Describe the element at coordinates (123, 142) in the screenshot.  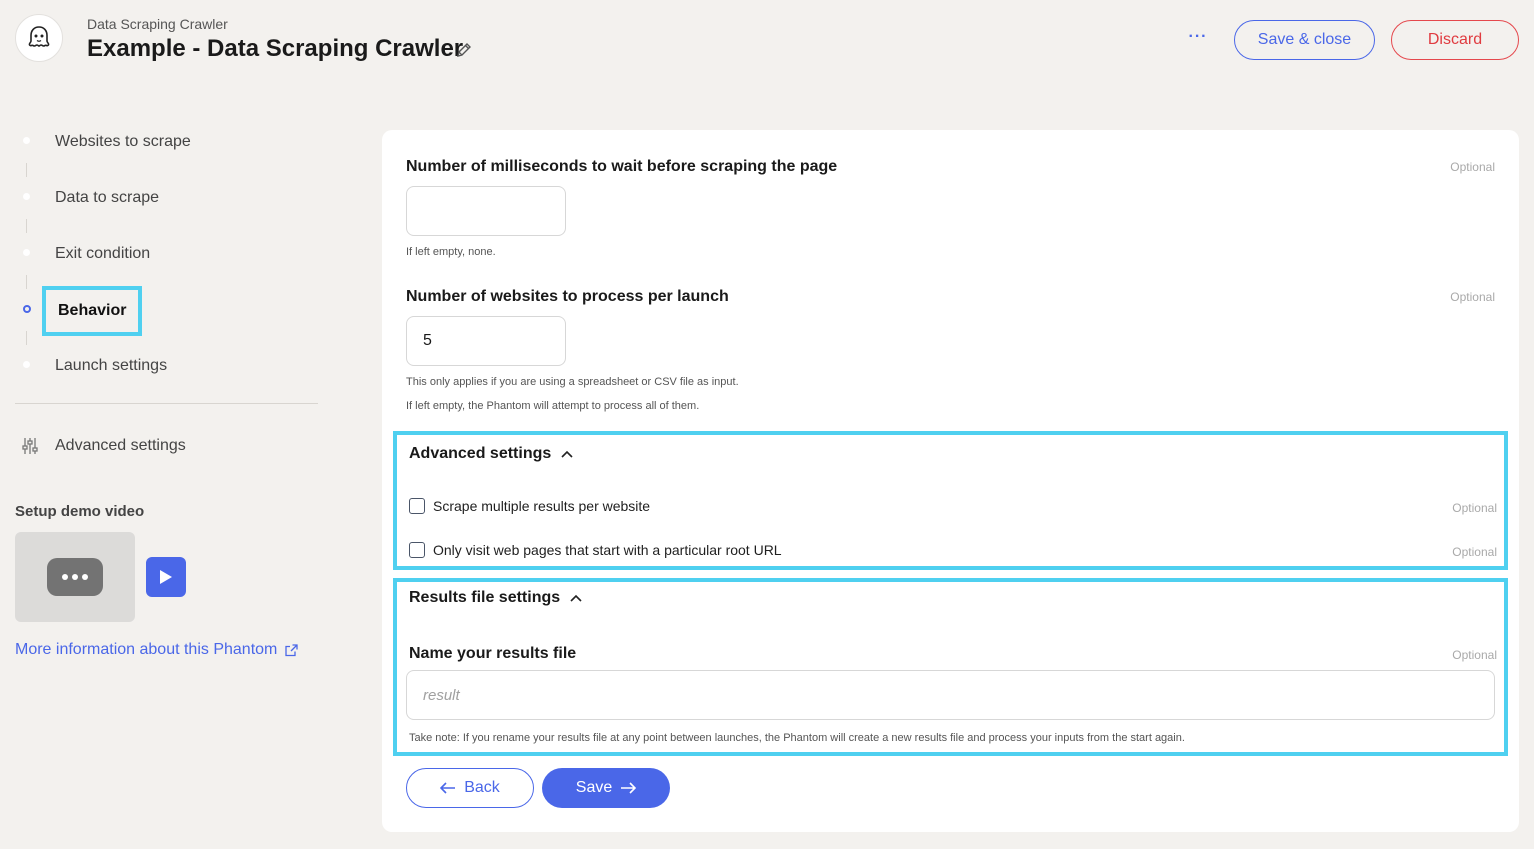
I see `step-label: Websites to scrape` at that location.